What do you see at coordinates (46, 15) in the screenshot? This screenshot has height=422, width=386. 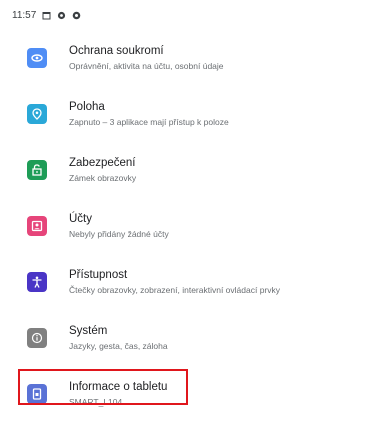 I see `calendar-icon` at bounding box center [46, 15].